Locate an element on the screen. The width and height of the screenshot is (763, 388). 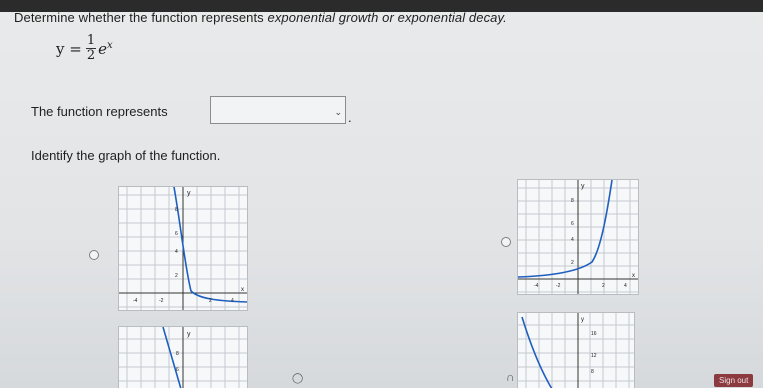
graph-option-a: y x 8 6 4 2 -4 -2 2 4 is located at coordinates (183, 248).